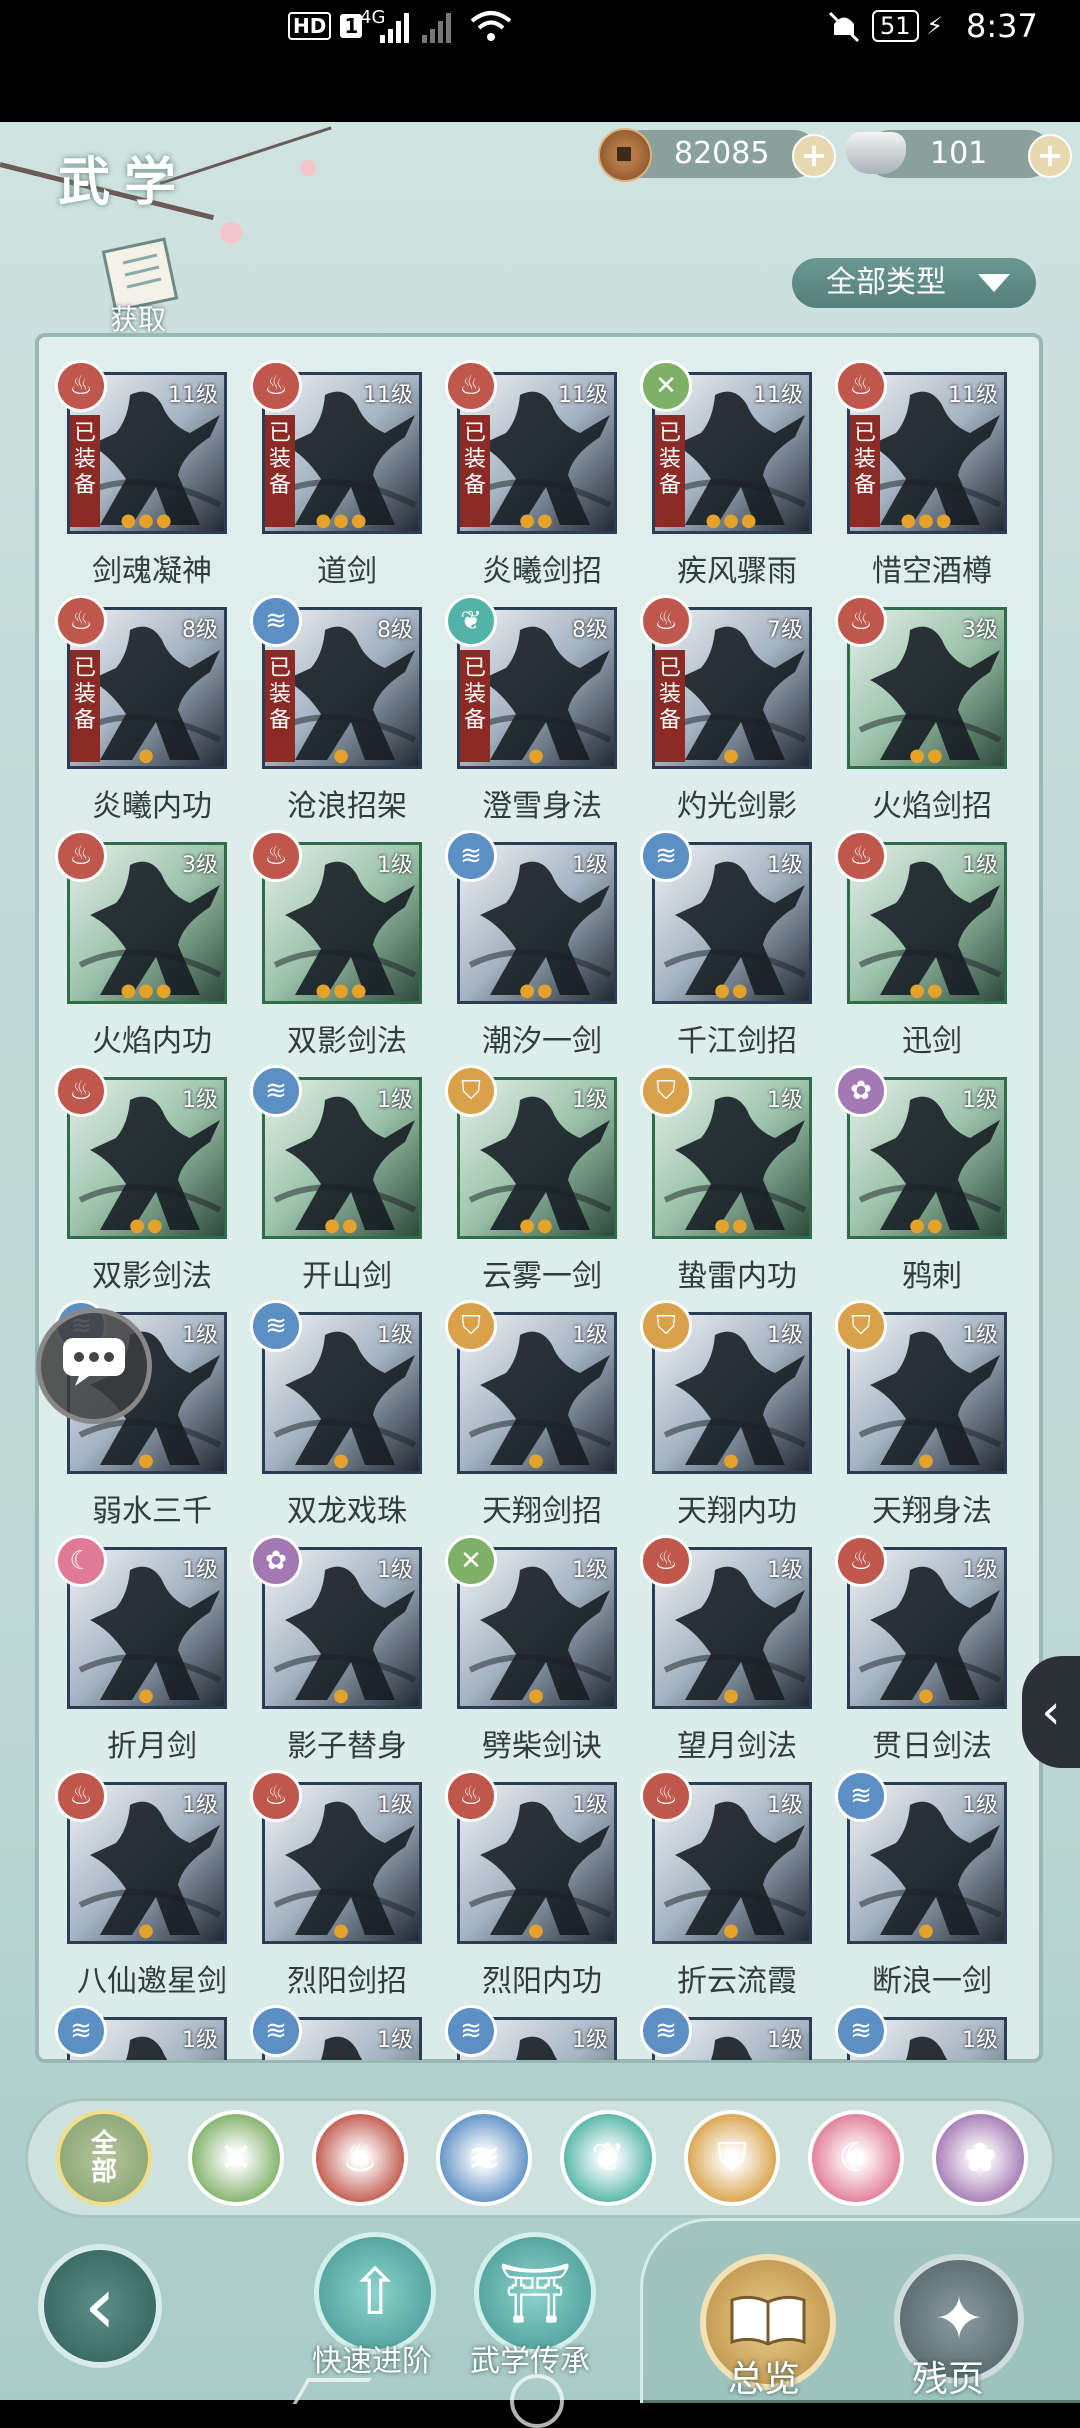  I want to click on skill-card: 1级 ● ≋ 双龙戏珠, so click(347, 1417).